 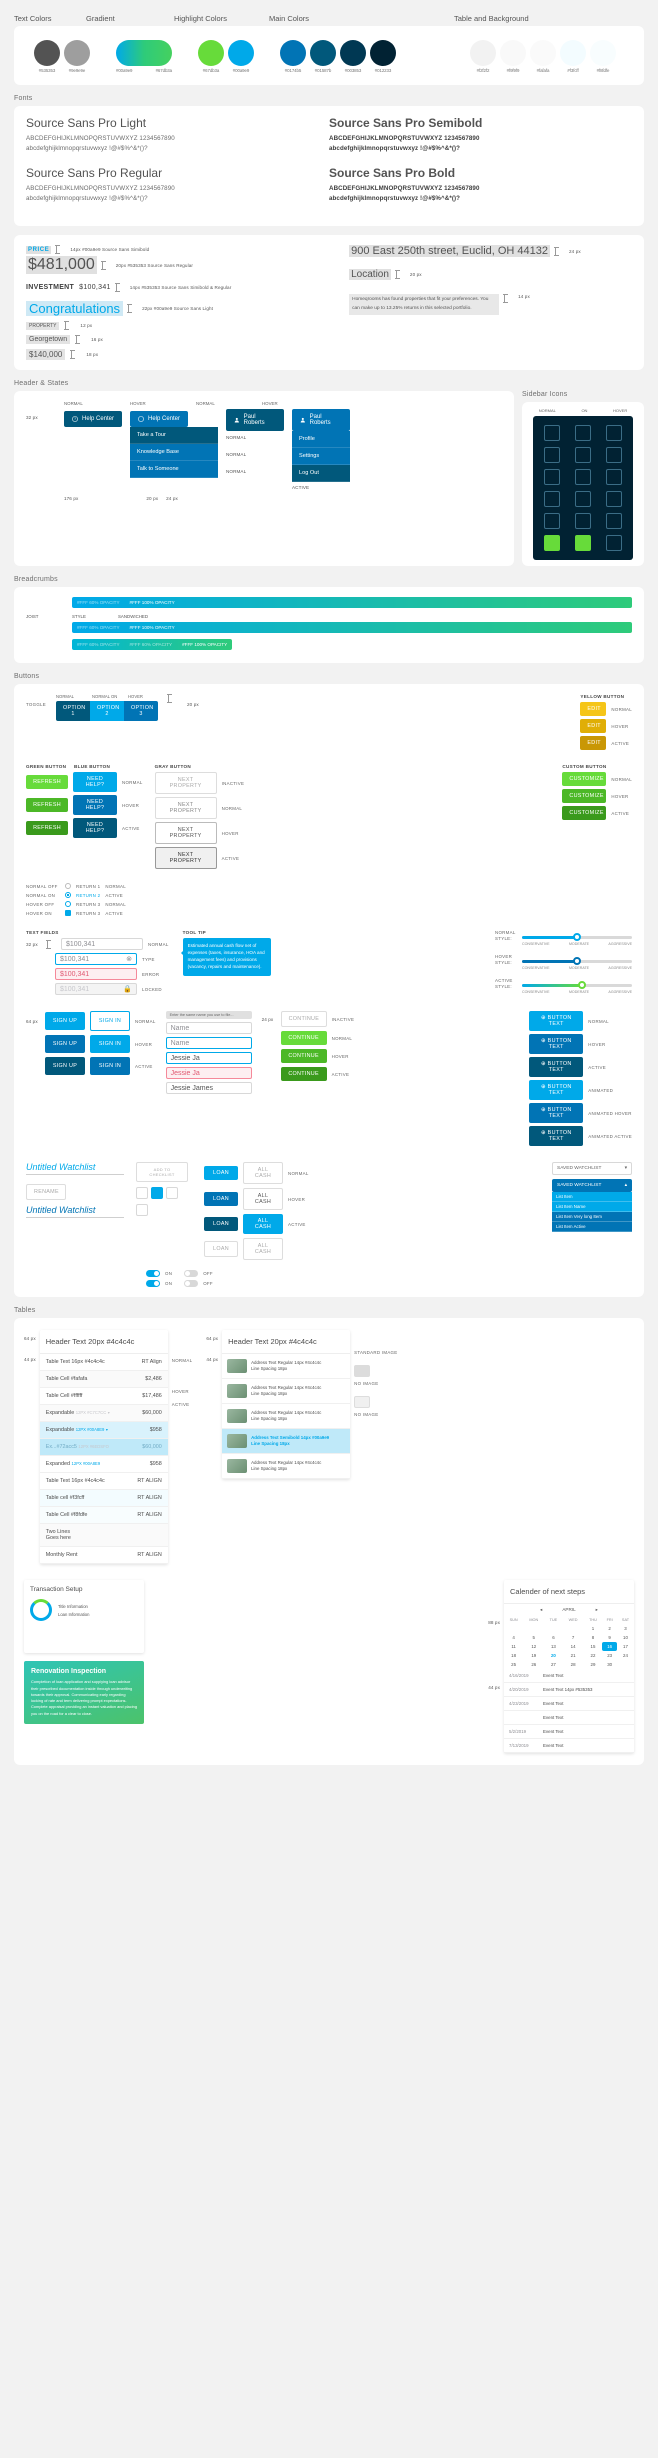 What do you see at coordinates (584, 796) in the screenshot?
I see `customize-button-hover: CUSTOMIZE` at bounding box center [584, 796].